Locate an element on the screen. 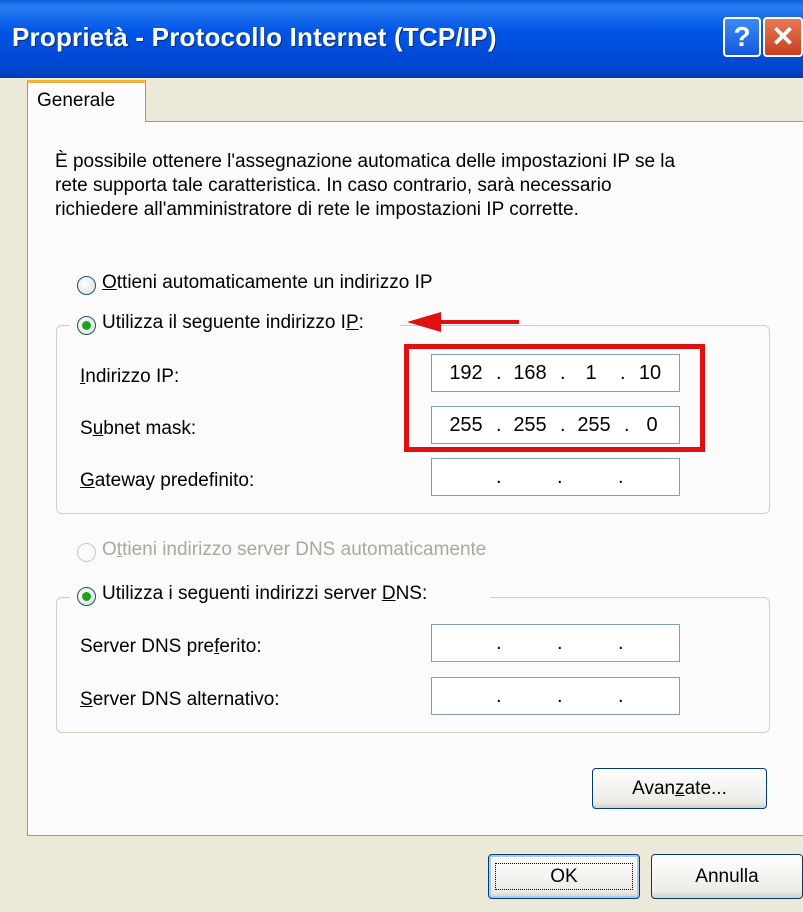 The height and width of the screenshot is (912, 803). tab-label: Generale is located at coordinates (76, 100).